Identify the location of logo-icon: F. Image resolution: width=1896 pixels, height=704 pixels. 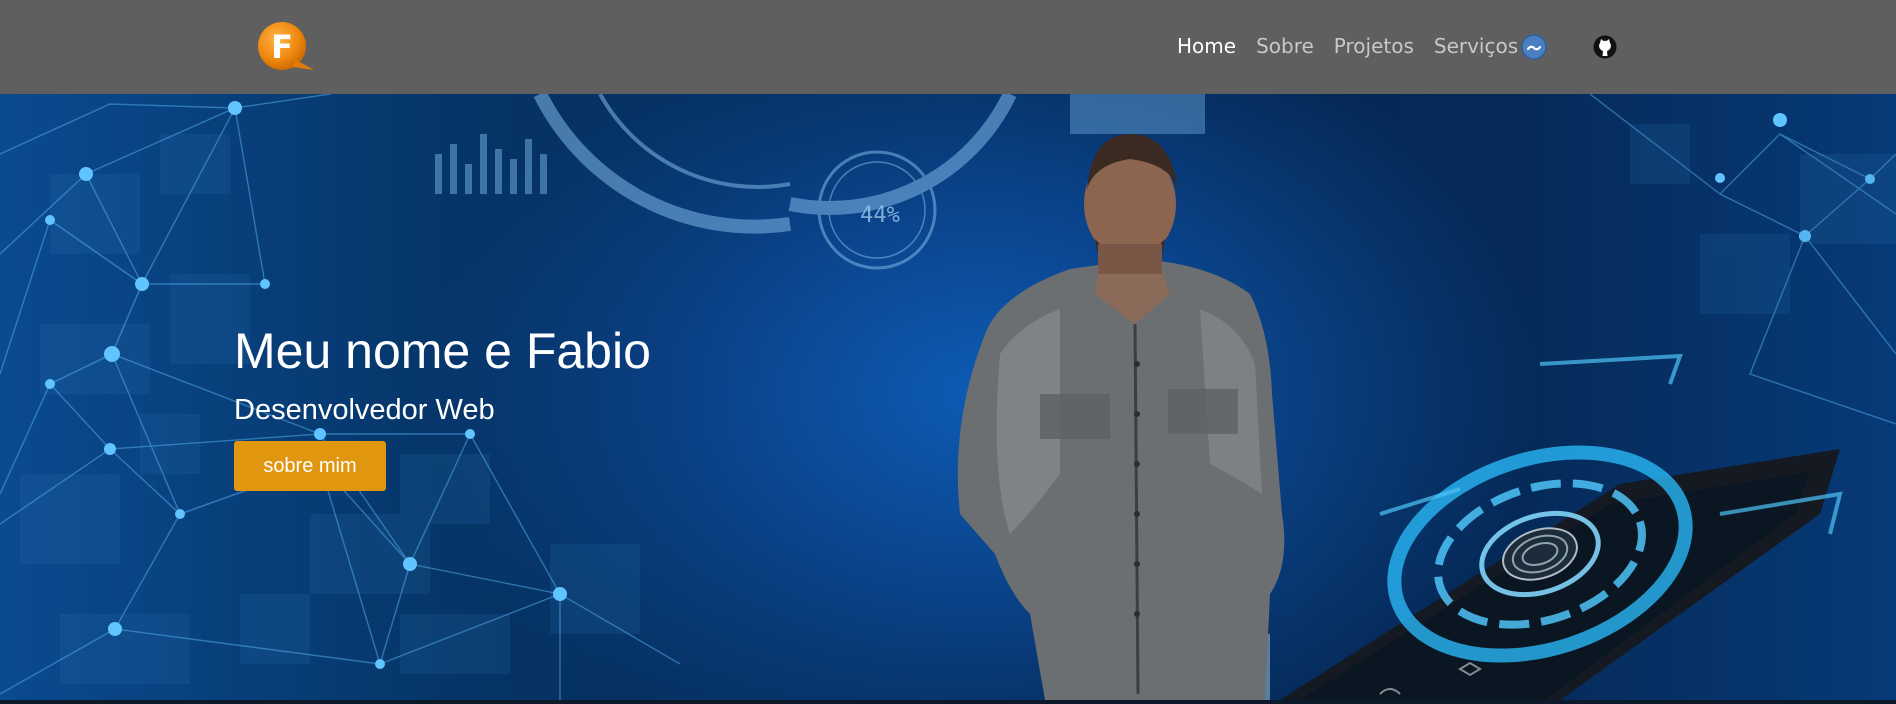
(284, 47).